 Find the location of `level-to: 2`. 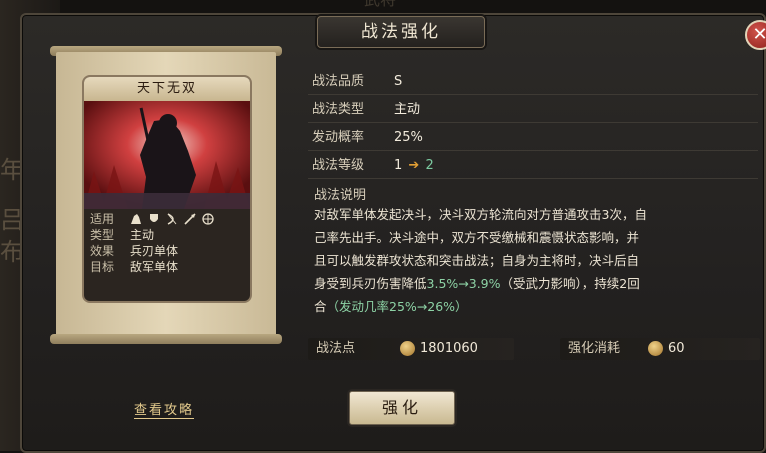

level-to: 2 is located at coordinates (429, 165).